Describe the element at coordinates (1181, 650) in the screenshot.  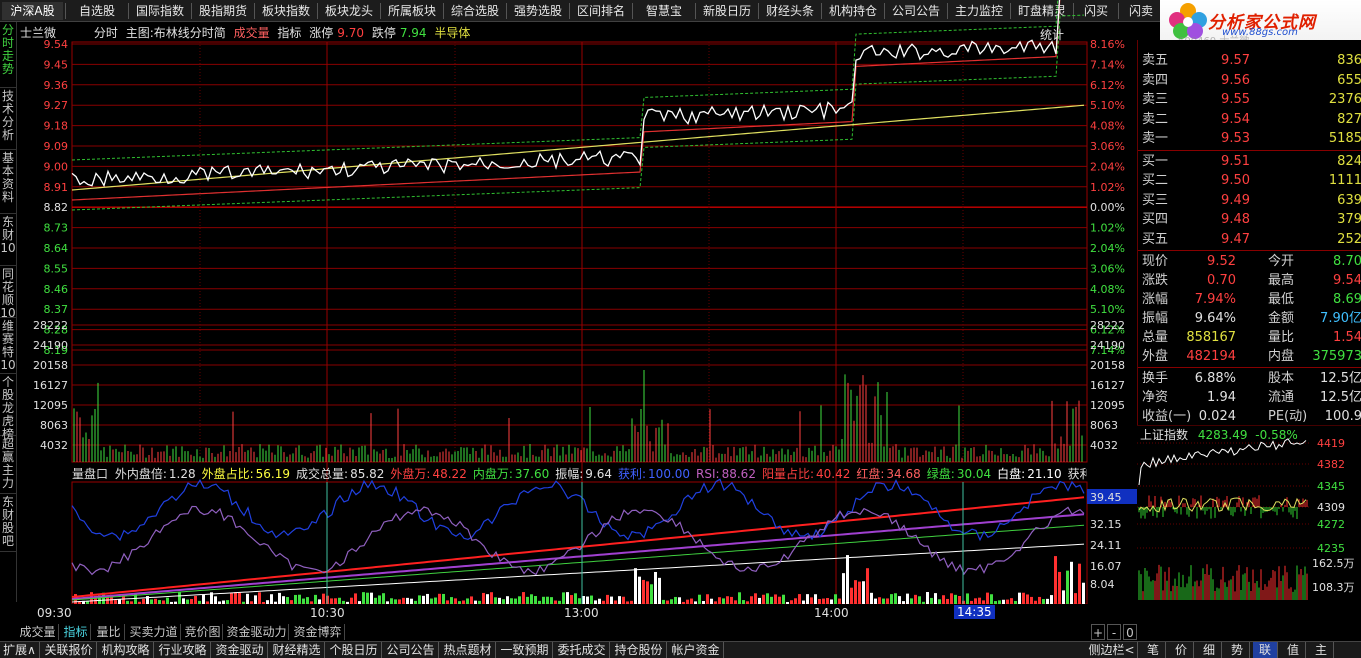
I see `status-right-2: 价` at that location.